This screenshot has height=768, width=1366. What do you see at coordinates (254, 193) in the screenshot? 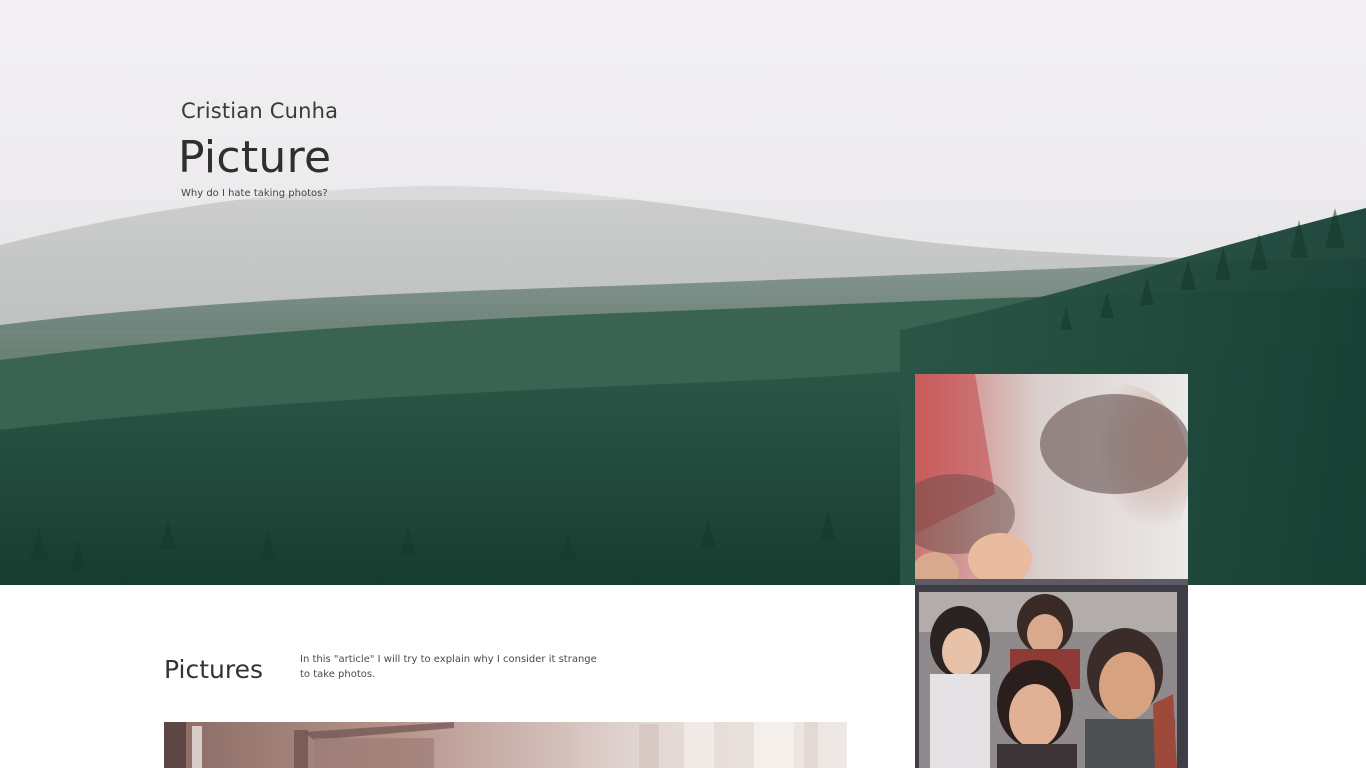
I see `page-subtitle: Why do I hate taking photos?` at bounding box center [254, 193].